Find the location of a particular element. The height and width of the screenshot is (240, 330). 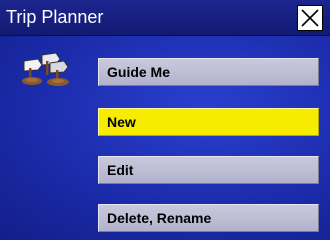

delete-rename-button: Delete, Rename is located at coordinates (208, 218).